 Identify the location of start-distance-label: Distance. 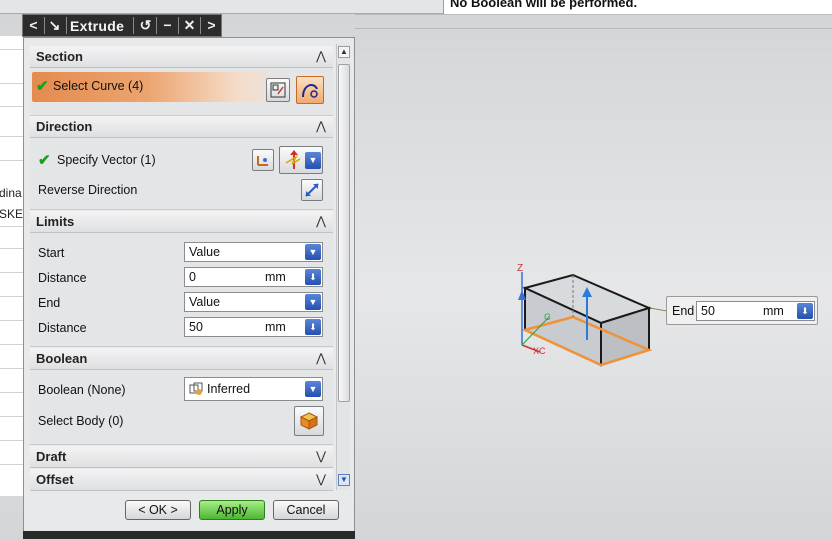
(62, 278).